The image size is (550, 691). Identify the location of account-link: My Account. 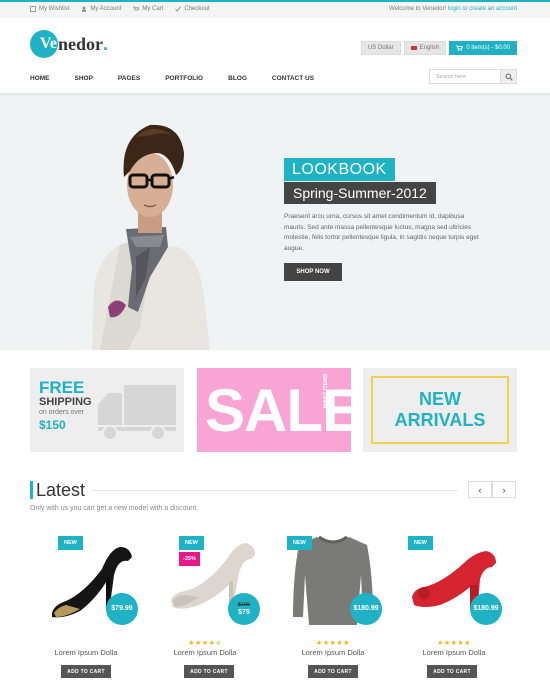
(101, 9).